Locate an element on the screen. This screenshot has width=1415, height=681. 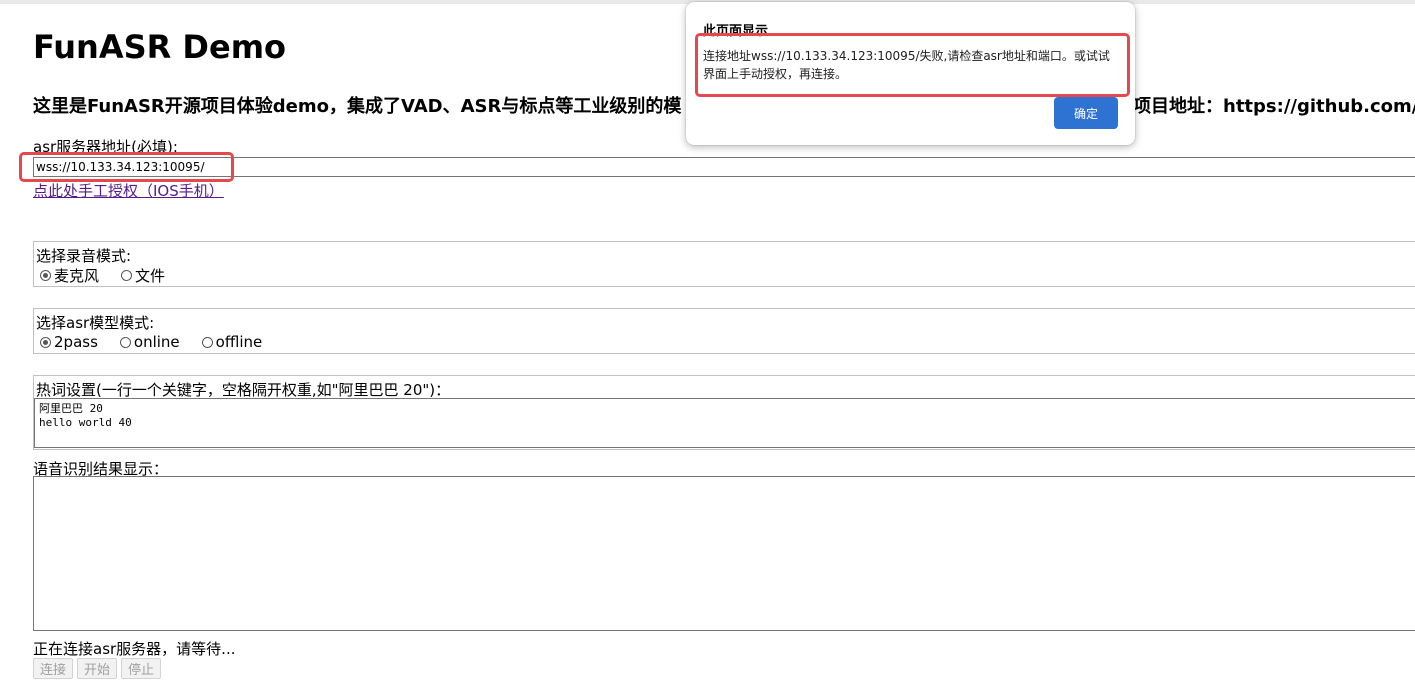
model-mode-2pass-label: 2pass is located at coordinates (76, 342).